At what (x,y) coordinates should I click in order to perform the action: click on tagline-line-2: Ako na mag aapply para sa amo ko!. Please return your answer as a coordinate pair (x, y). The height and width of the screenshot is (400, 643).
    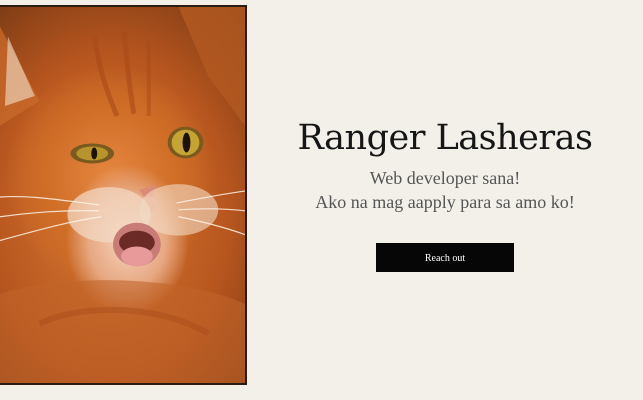
    Looking at the image, I should click on (445, 202).